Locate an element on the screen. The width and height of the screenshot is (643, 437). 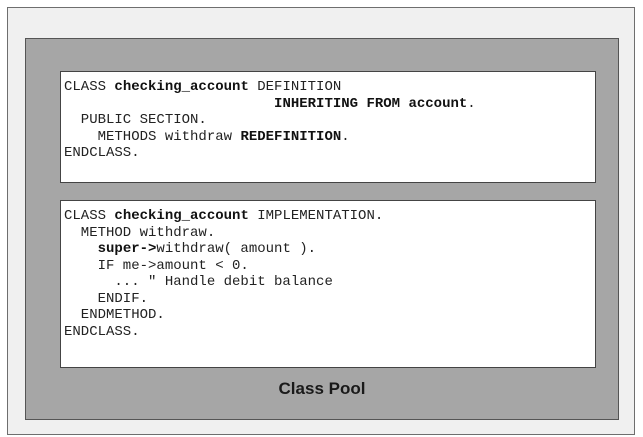
code-line: CLASS checking_account DEFINITION is located at coordinates (329, 87).